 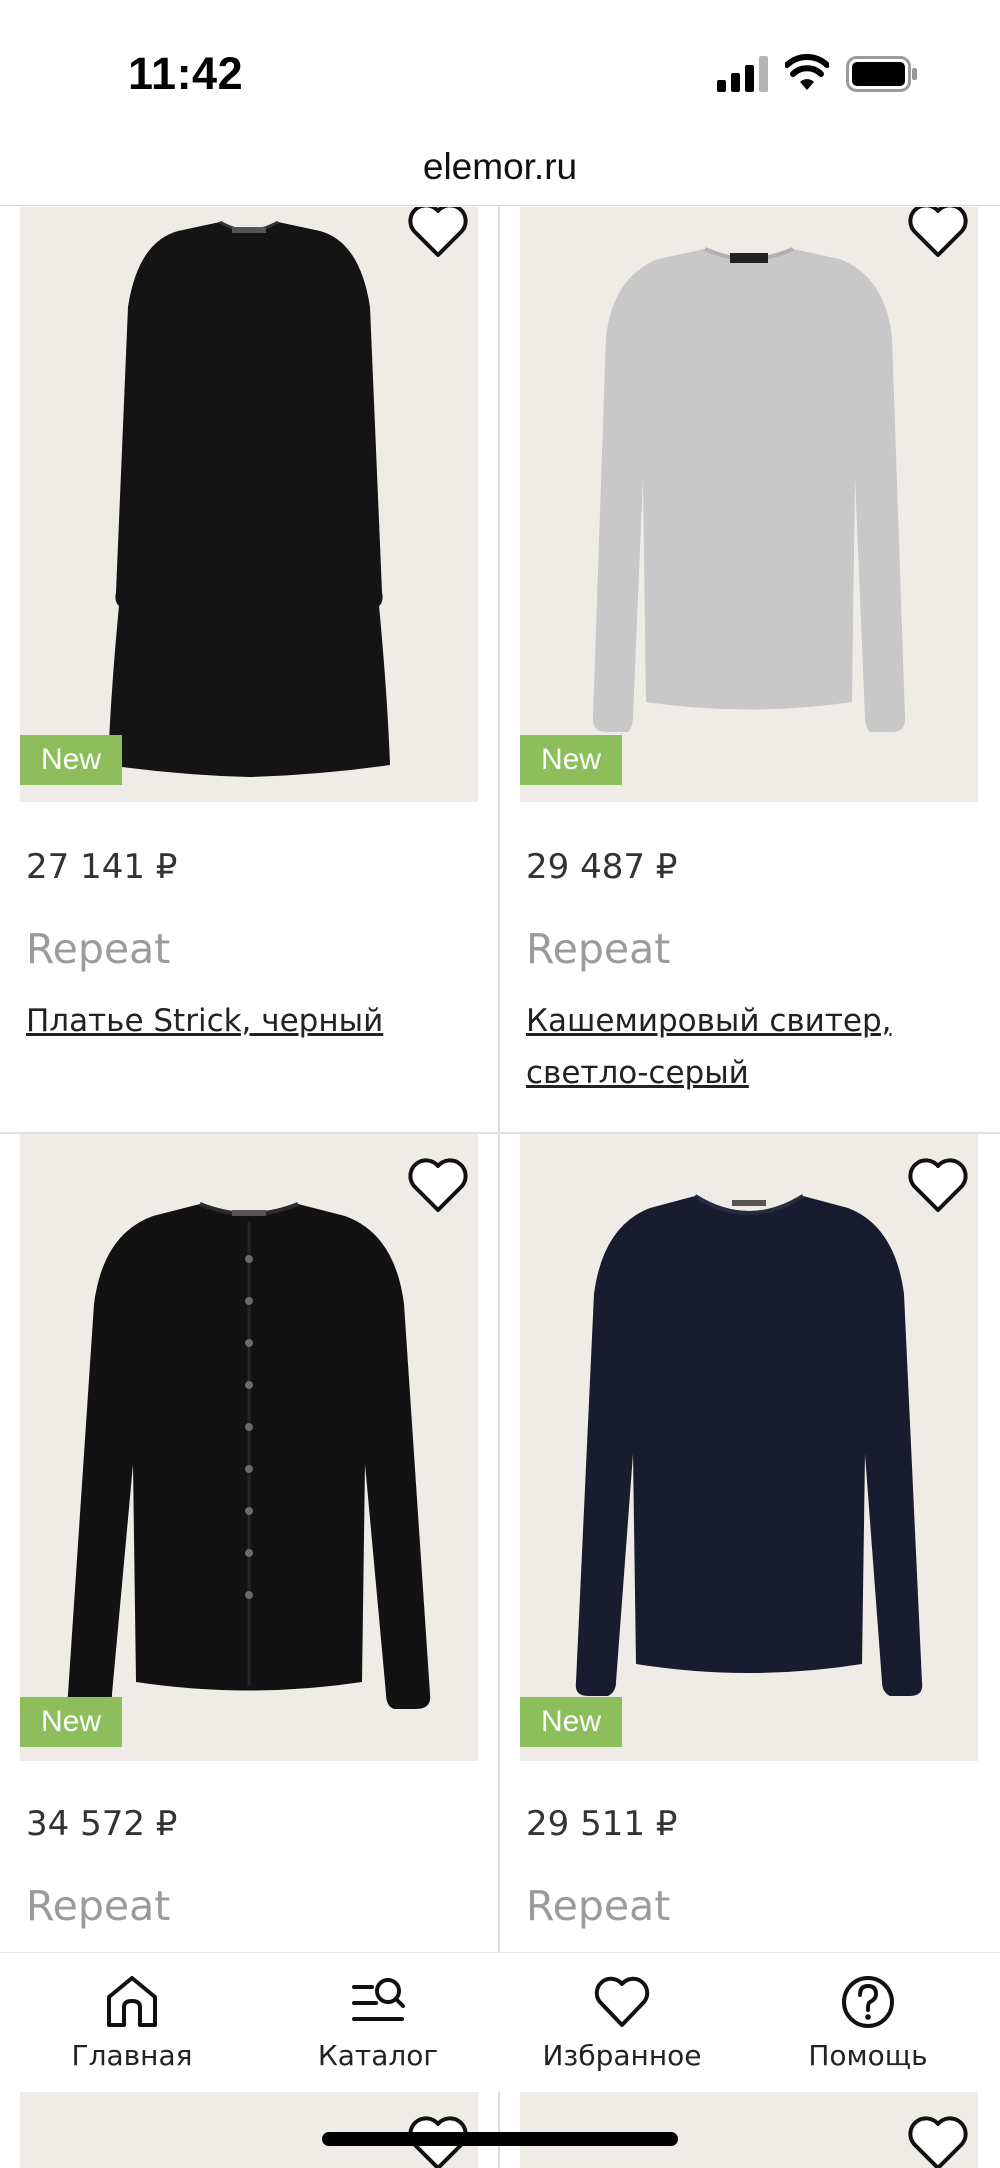 I want to click on product-name-link: Кашемировый свитер, светло-серый, so click(x=746, y=1047).